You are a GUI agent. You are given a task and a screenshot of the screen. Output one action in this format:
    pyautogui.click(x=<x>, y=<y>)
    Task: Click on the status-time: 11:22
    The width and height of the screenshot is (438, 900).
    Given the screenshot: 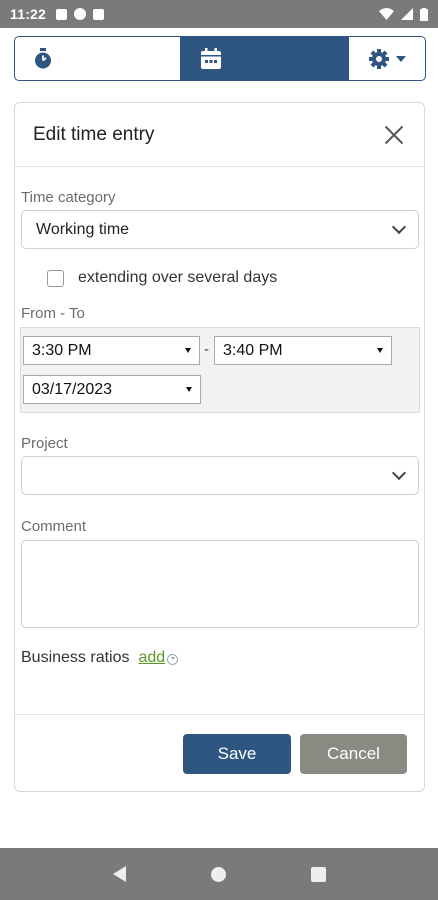 What is the action you would take?
    pyautogui.click(x=28, y=14)
    